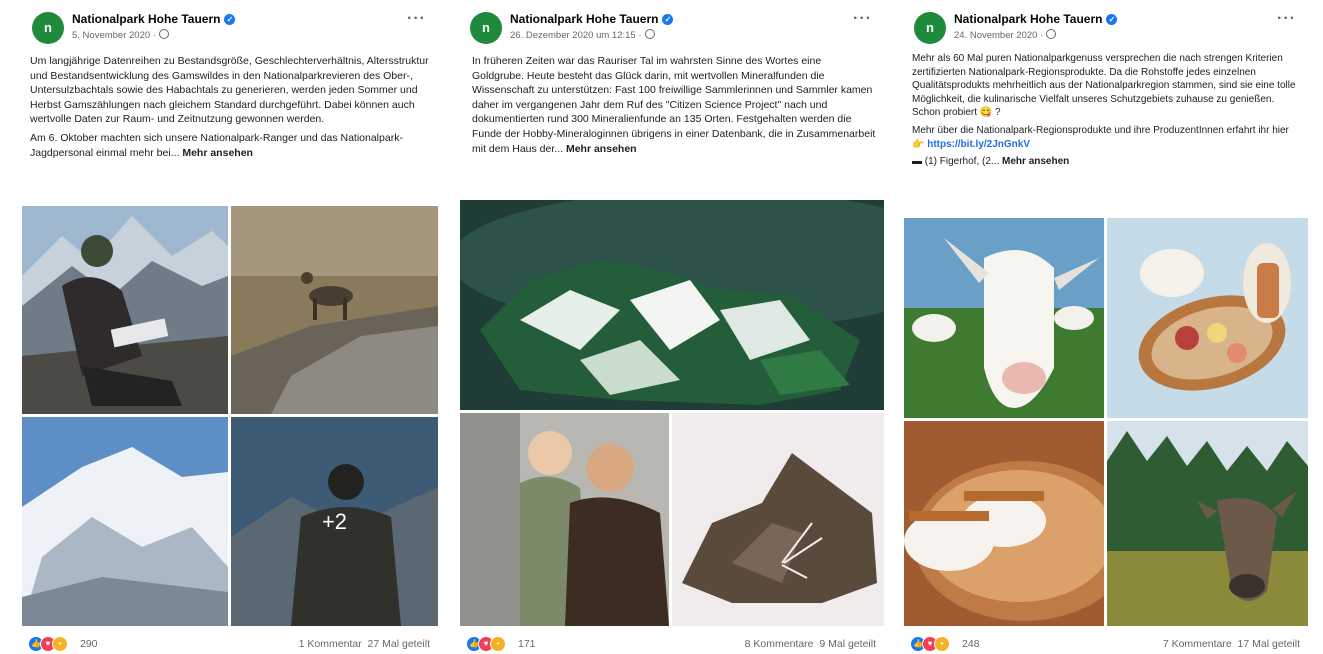  I want to click on cow-image, so click(1207, 523).